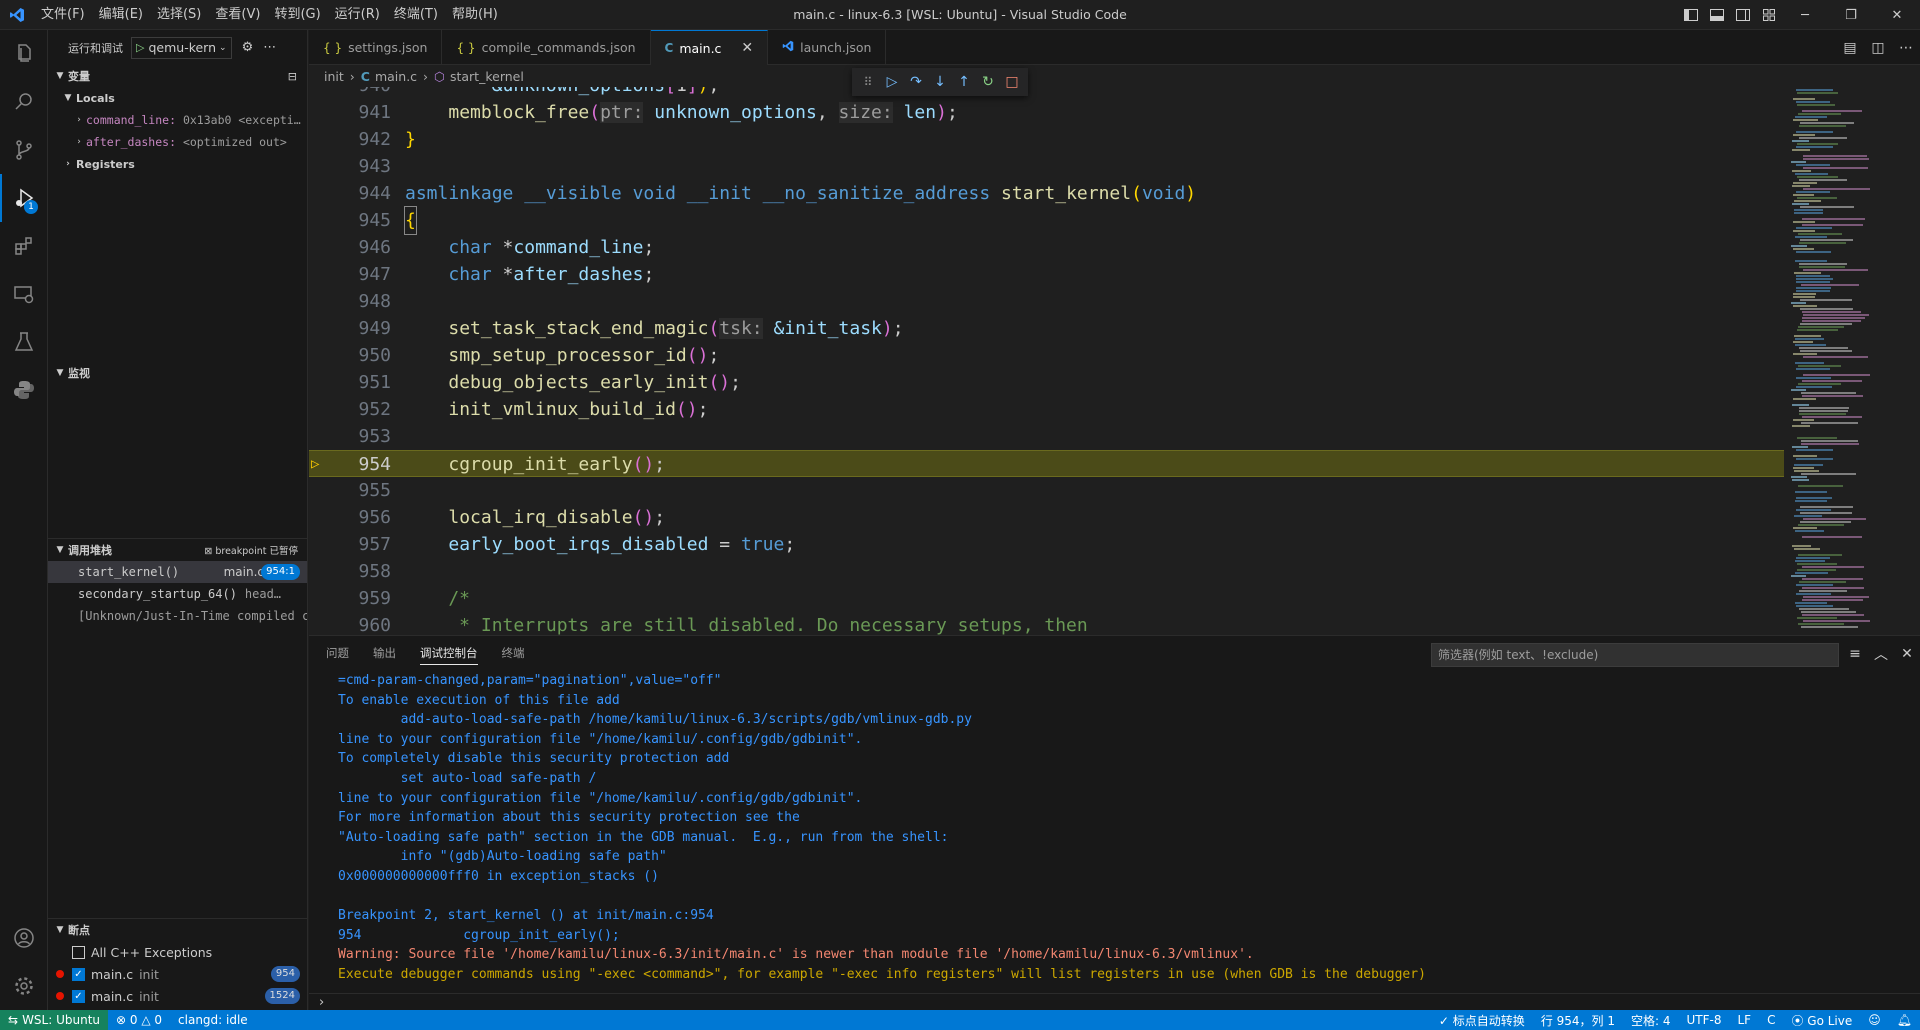  I want to click on python-icon, so click(24, 390).